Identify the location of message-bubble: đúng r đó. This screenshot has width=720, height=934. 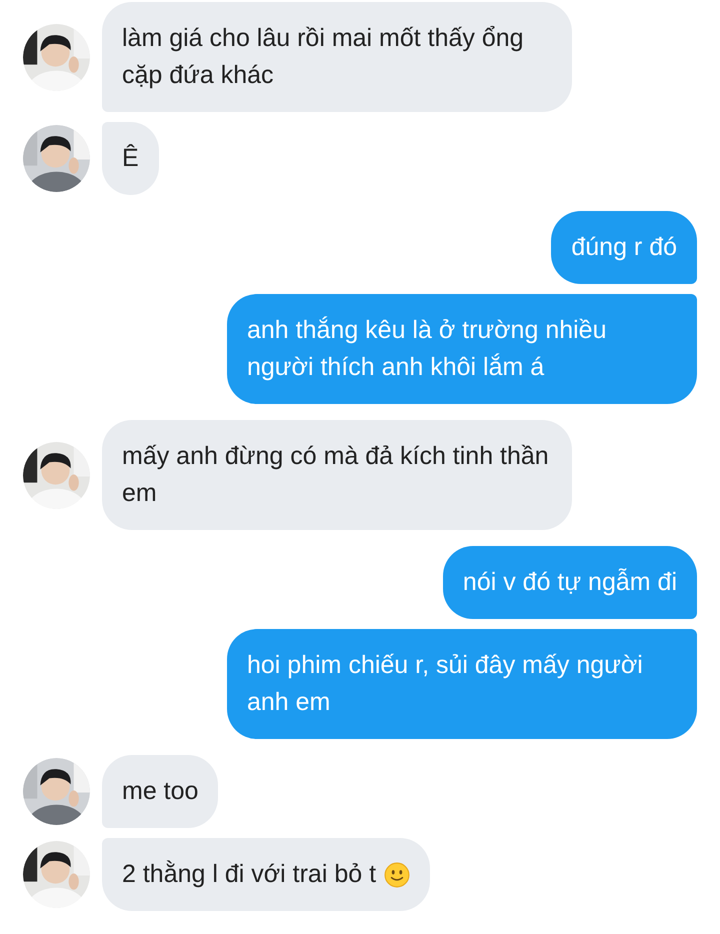
(624, 247).